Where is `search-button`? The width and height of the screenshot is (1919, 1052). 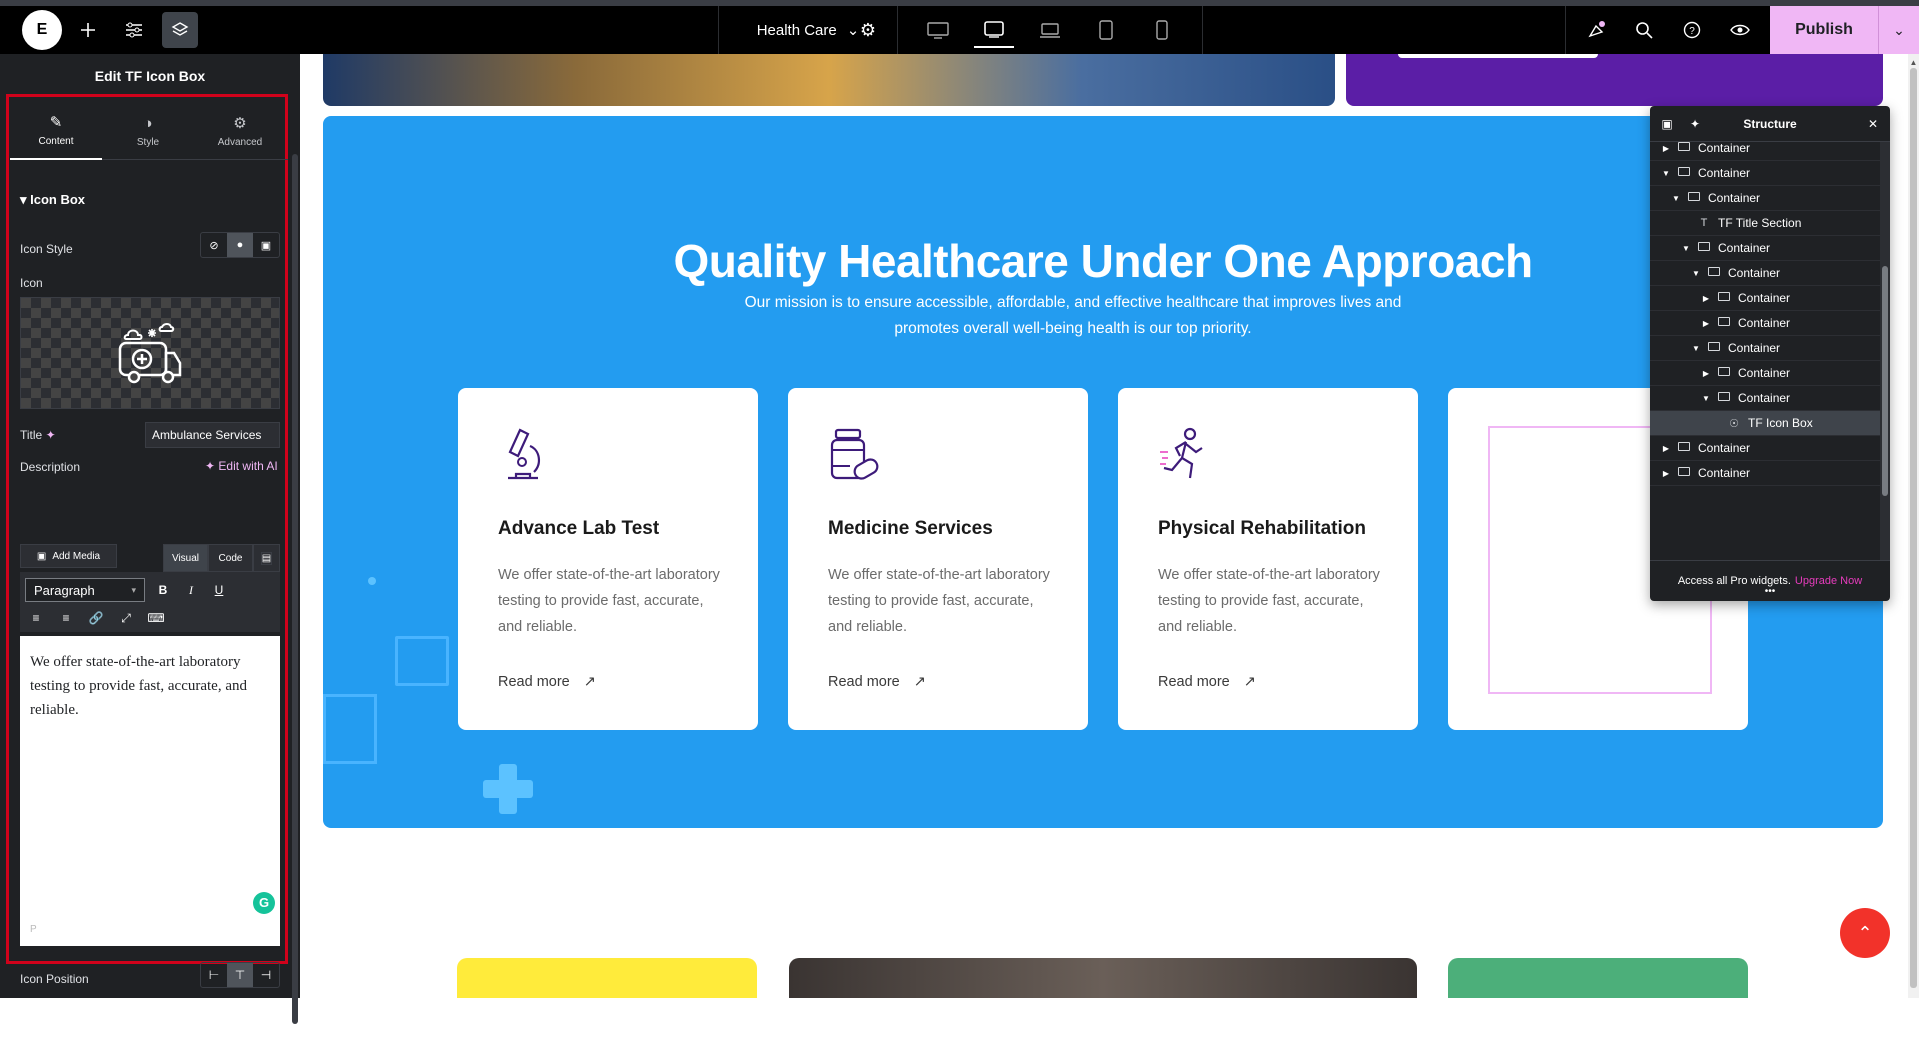
search-button is located at coordinates (1644, 30).